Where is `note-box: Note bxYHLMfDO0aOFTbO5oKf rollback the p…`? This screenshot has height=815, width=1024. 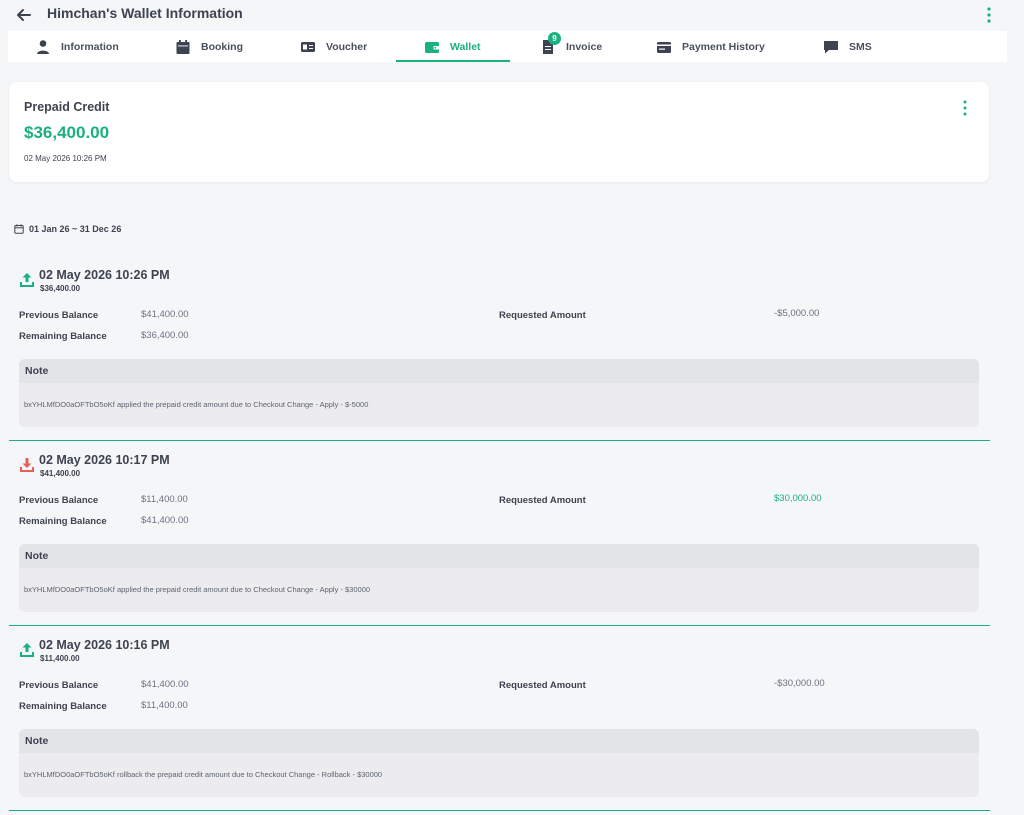 note-box: Note bxYHLMfDO0aOFTbO5oKf rollback the p… is located at coordinates (499, 763).